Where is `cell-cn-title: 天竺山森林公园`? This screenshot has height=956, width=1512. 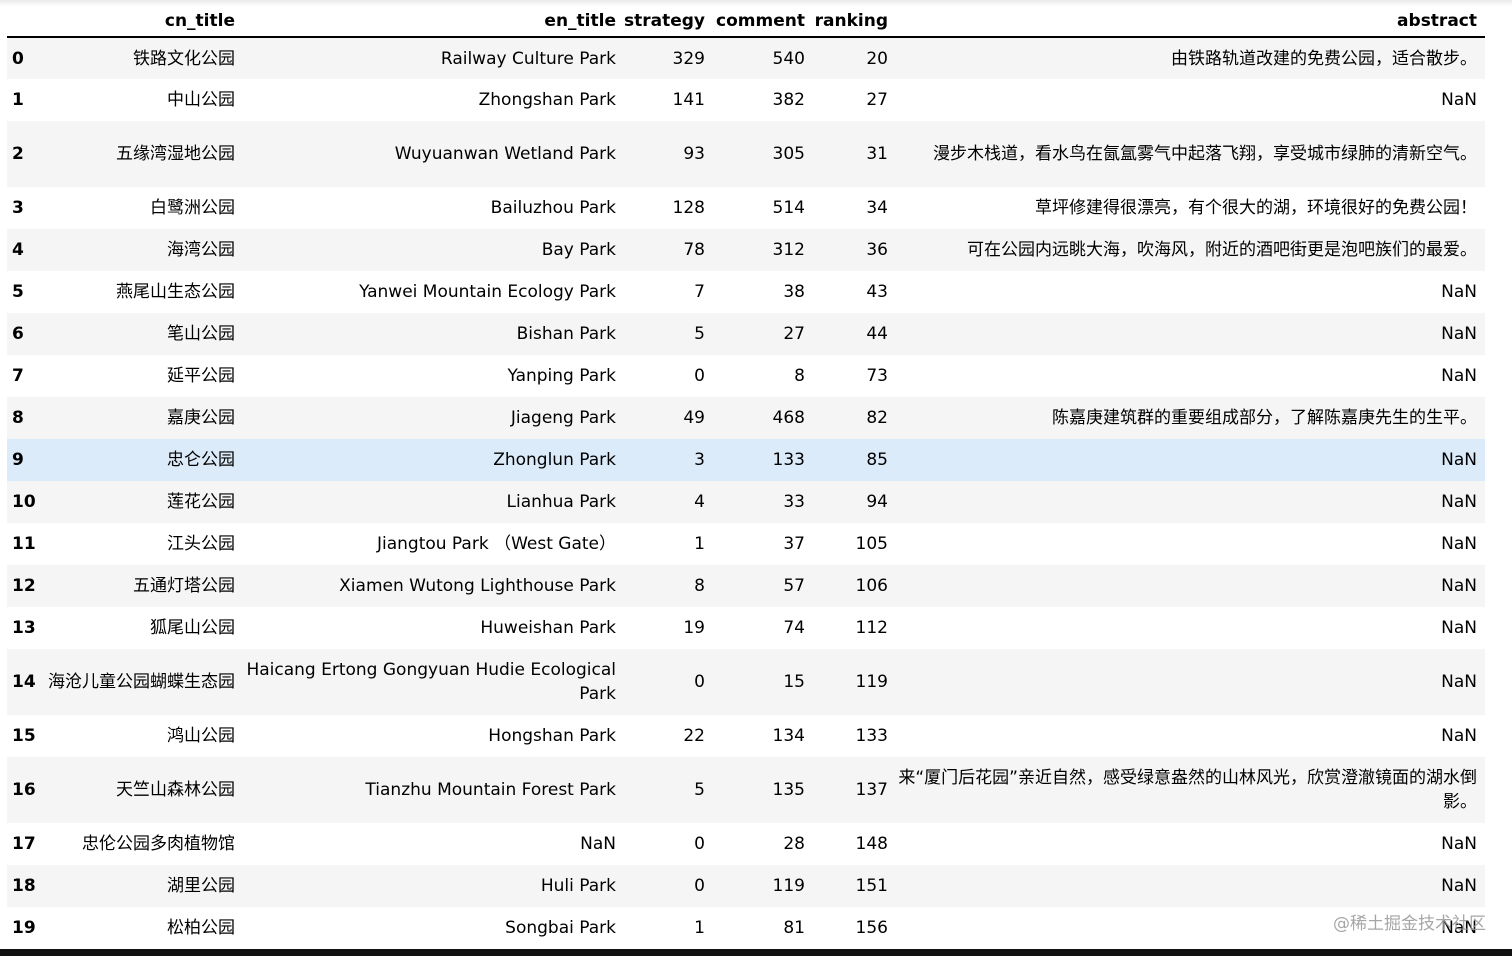 cell-cn-title: 天竺山森林公园 is located at coordinates (175, 790).